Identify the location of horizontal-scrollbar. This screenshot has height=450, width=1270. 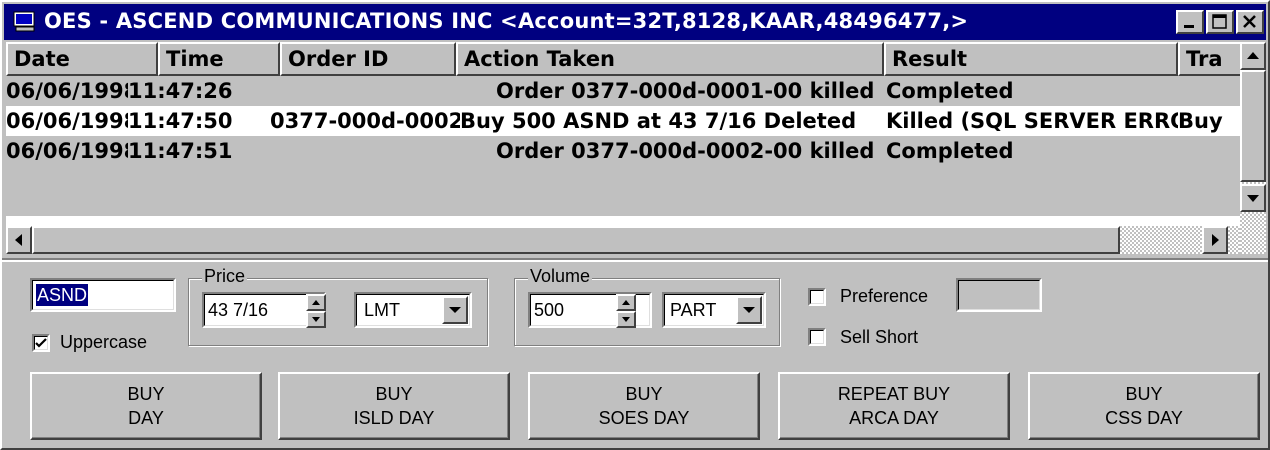
(623, 240).